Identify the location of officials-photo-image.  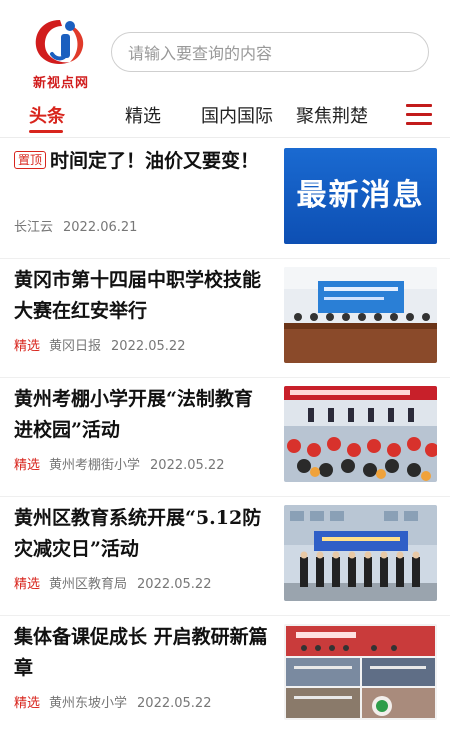
(360, 553).